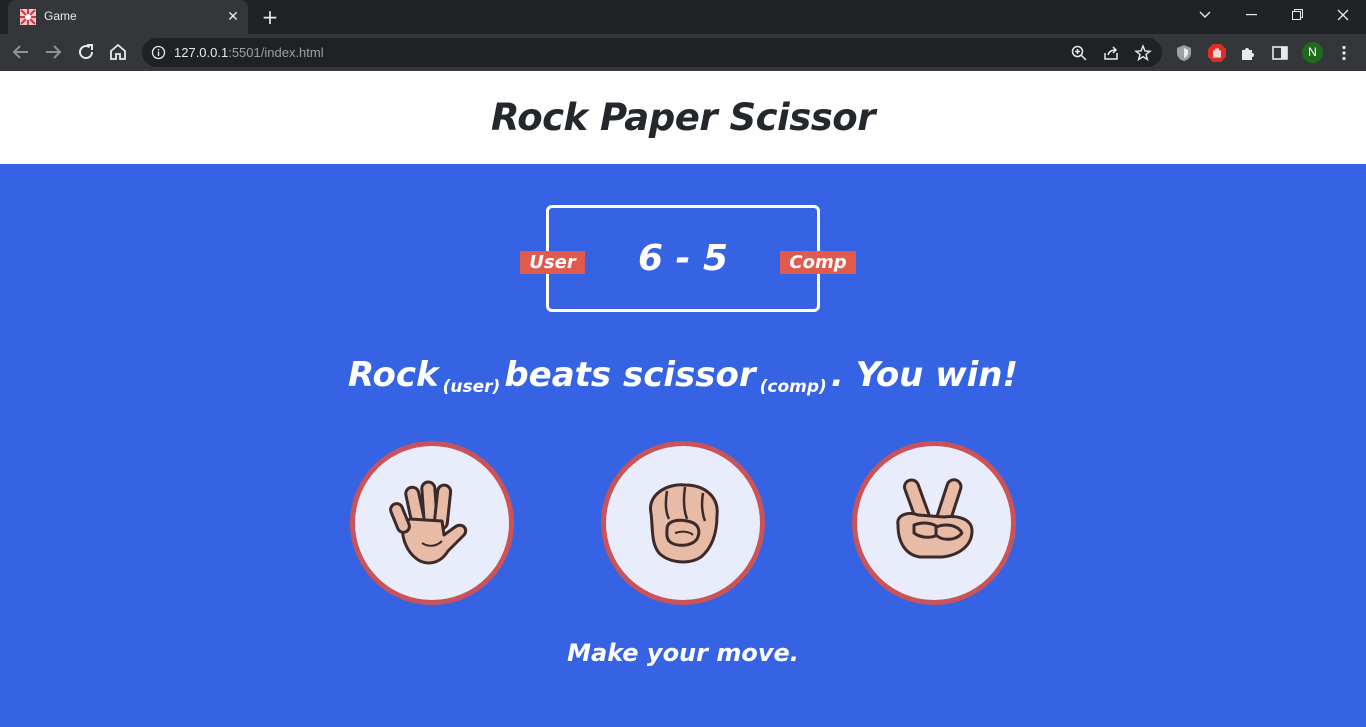  Describe the element at coordinates (1143, 53) in the screenshot. I see `bookmark-star-icon` at that location.